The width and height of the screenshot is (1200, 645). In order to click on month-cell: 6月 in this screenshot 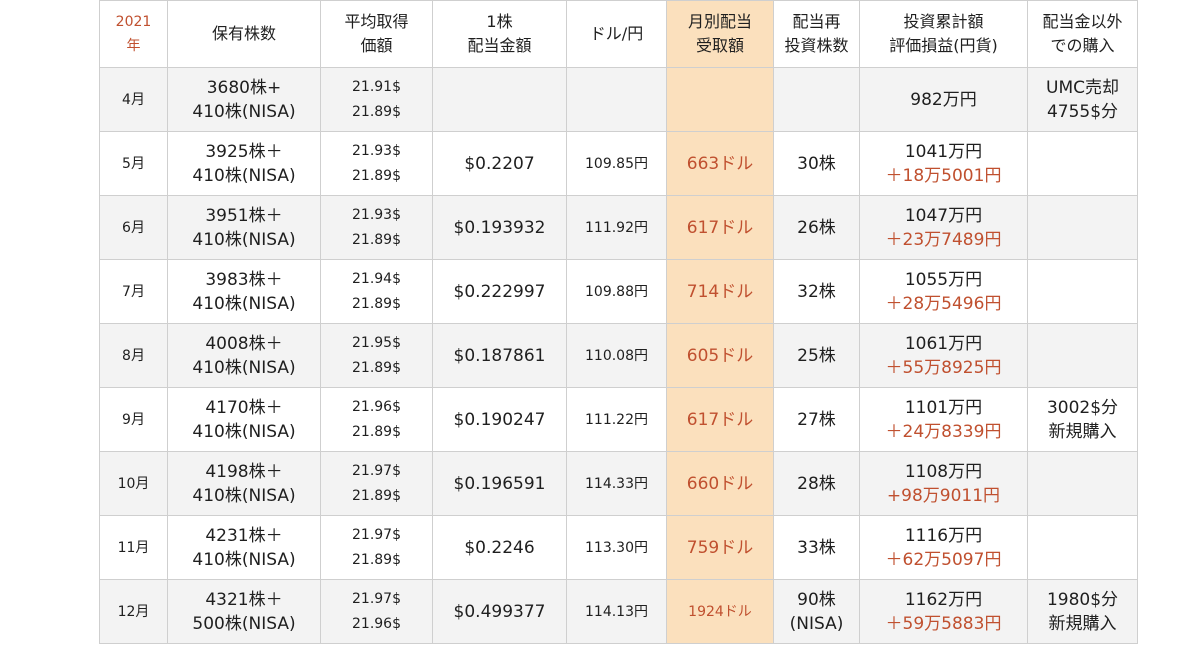, I will do `click(133, 227)`.